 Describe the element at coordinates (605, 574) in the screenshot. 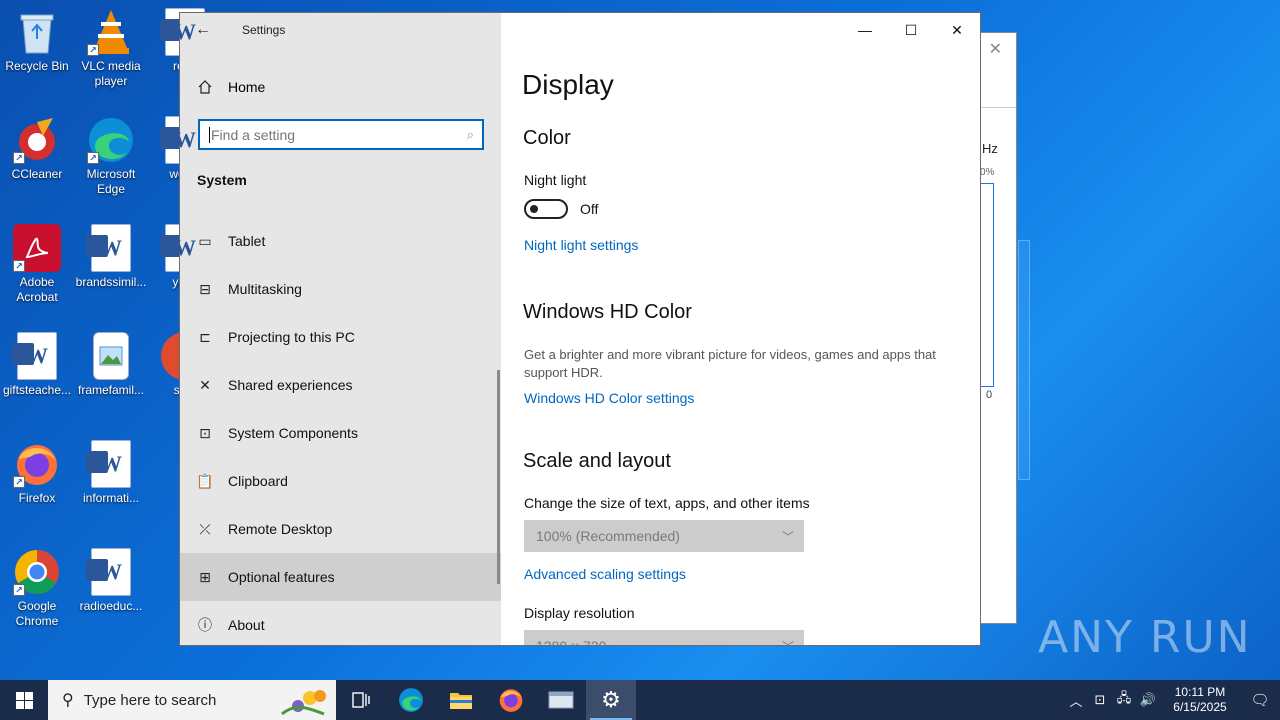

I see `advanced-scaling-link: Advanced scaling settings` at that location.